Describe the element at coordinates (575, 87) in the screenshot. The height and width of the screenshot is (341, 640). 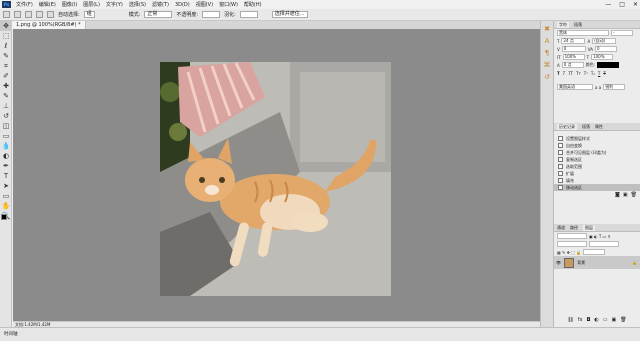
I see `language-select: 美国英语` at that location.